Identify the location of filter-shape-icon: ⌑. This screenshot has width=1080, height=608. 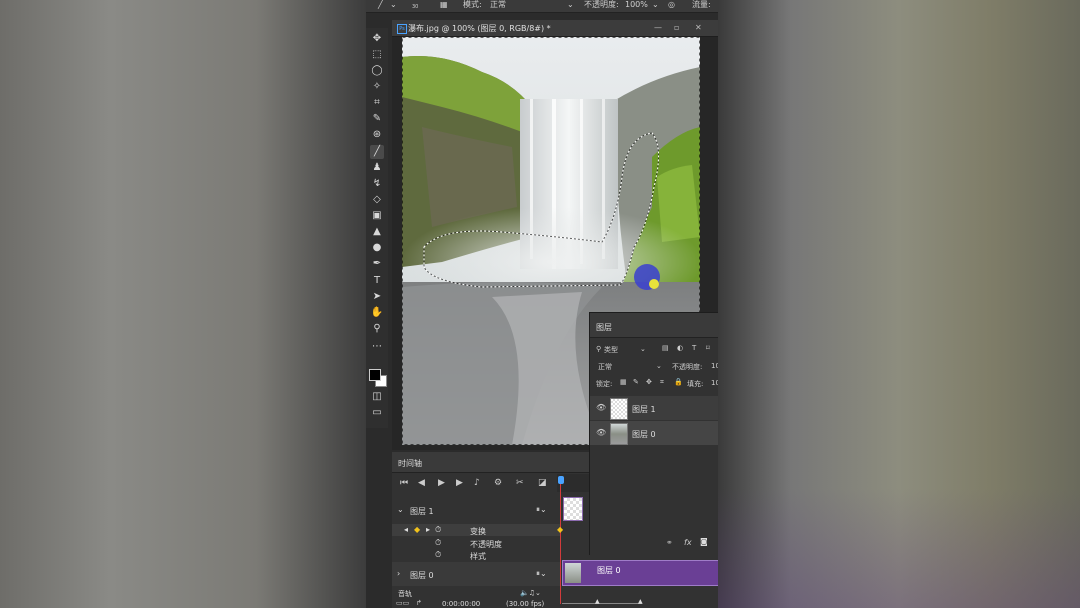
(708, 348).